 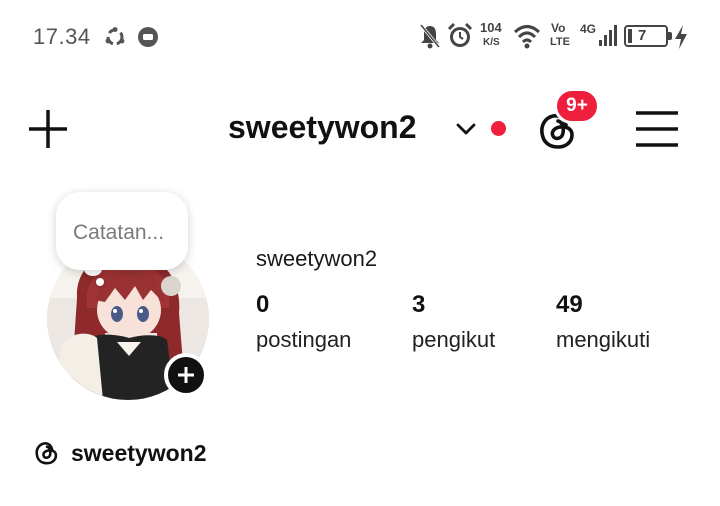 I want to click on stat-followers-label: pengikut, so click(x=454, y=339).